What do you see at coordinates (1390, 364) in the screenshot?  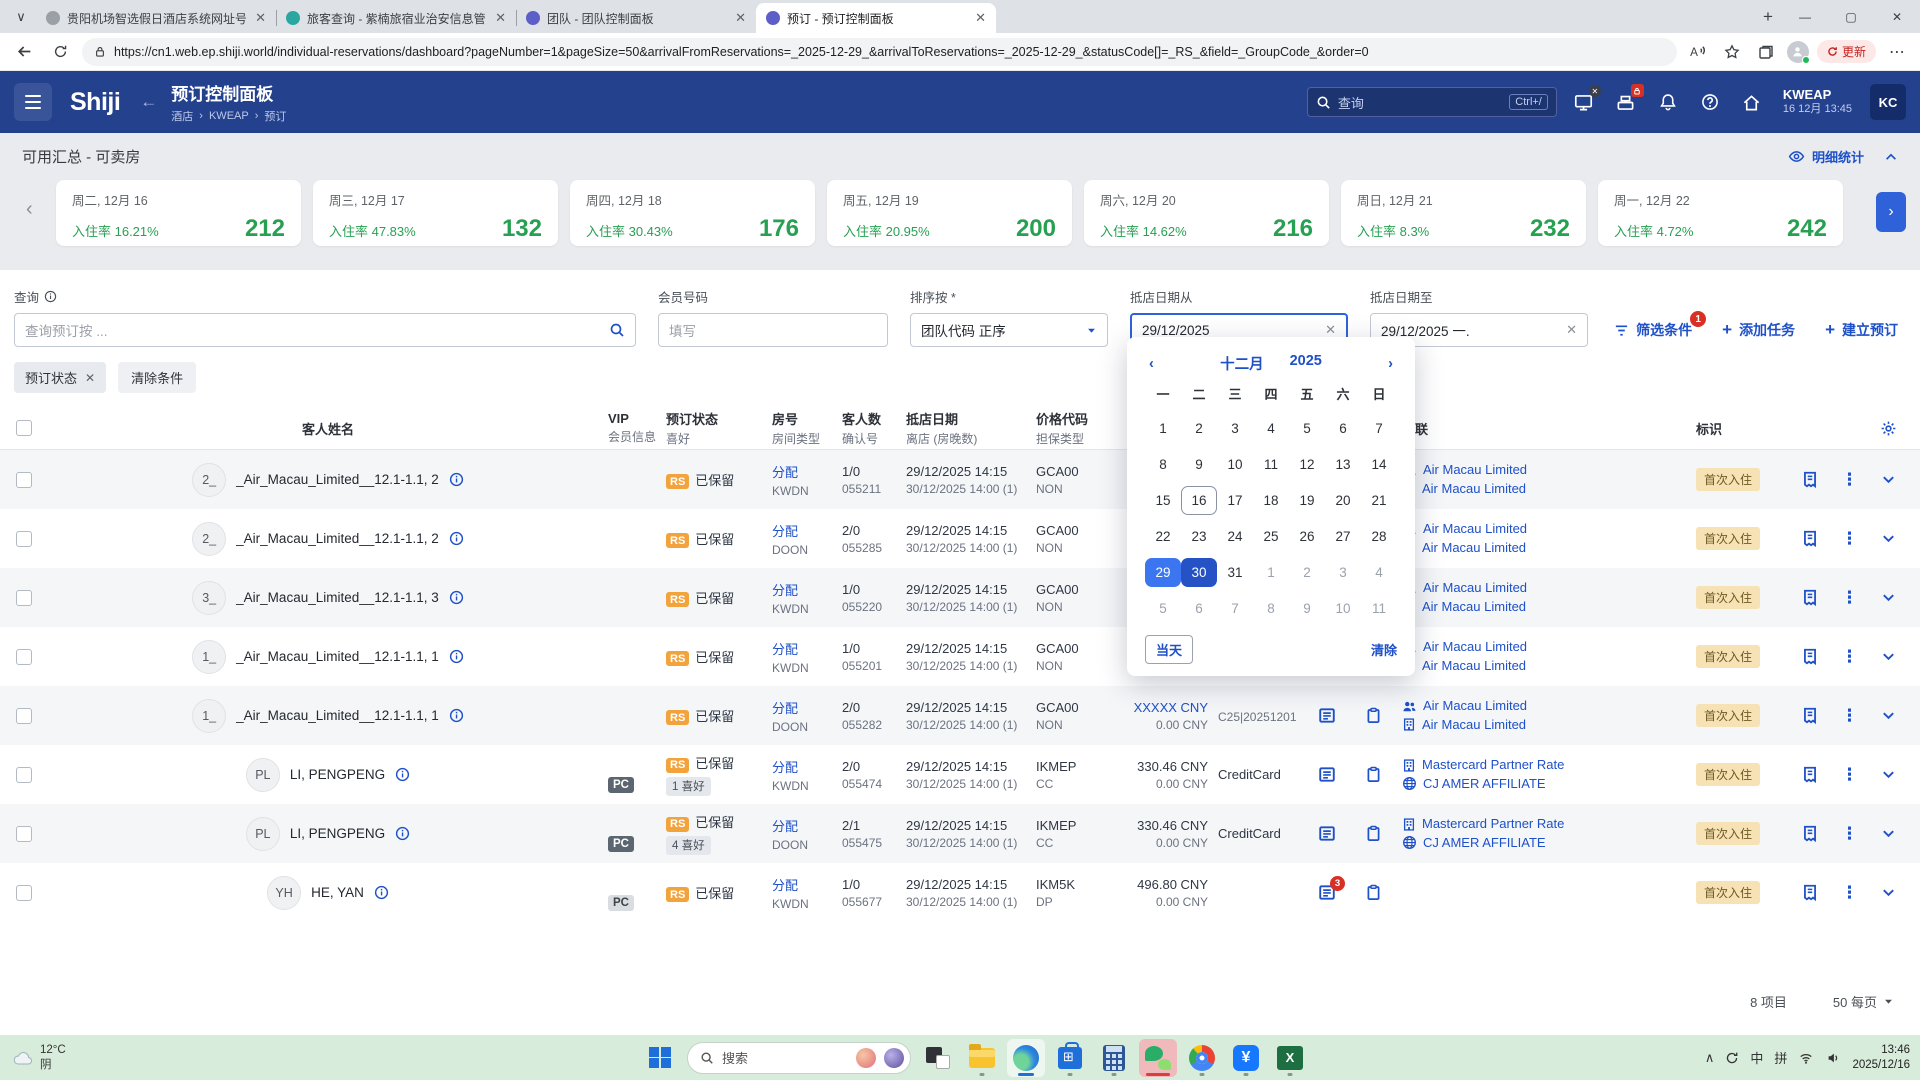 I see `calendar-next-icon: ›` at bounding box center [1390, 364].